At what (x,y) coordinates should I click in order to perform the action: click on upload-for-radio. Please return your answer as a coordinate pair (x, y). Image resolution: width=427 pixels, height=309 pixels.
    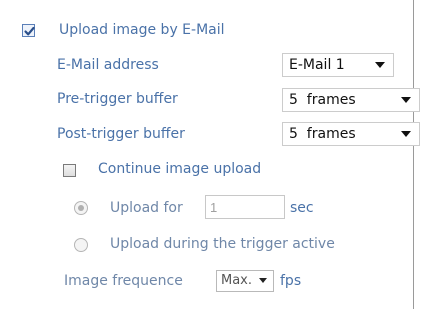
    Looking at the image, I should click on (81, 208).